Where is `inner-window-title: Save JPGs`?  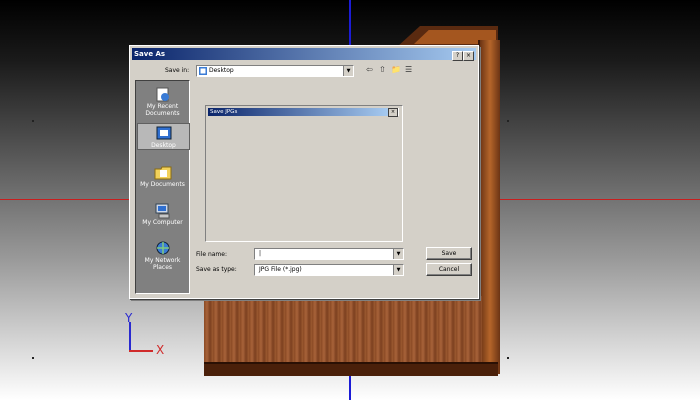
inner-window-title: Save JPGs is located at coordinates (224, 112).